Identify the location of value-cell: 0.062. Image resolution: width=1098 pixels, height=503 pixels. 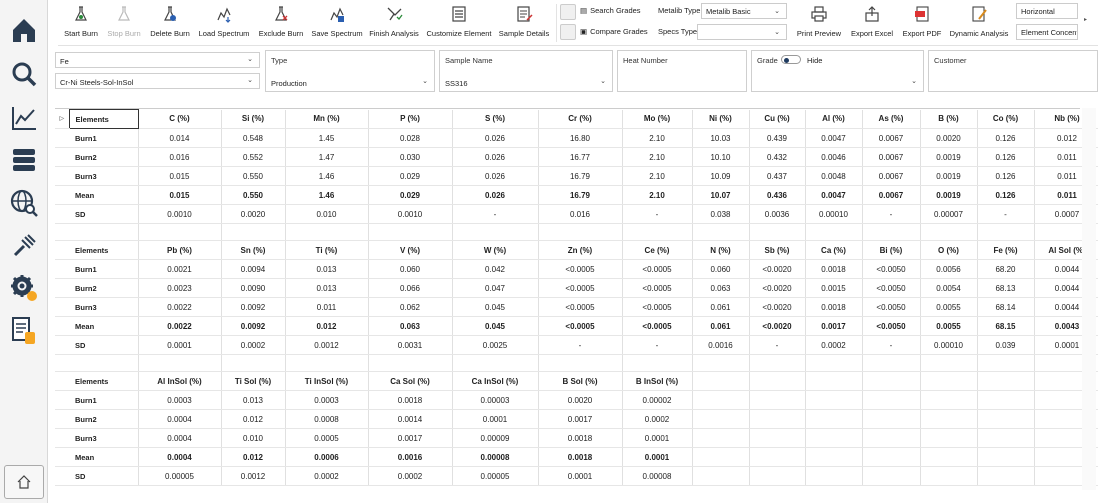
(410, 307).